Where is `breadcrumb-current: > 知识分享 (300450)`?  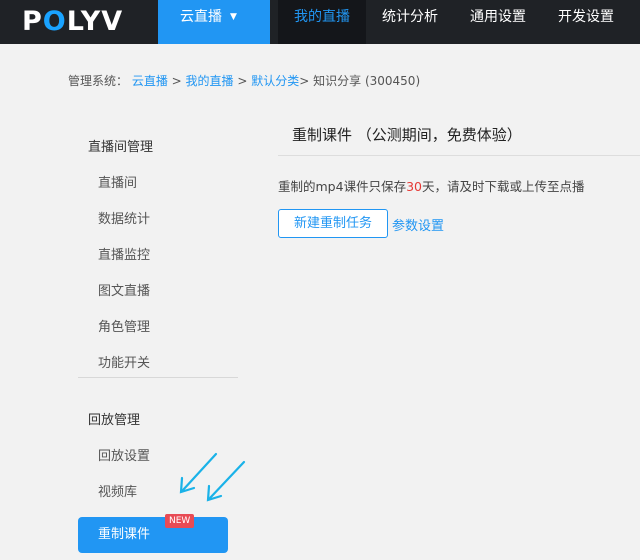 breadcrumb-current: > 知识分享 (300450) is located at coordinates (360, 81).